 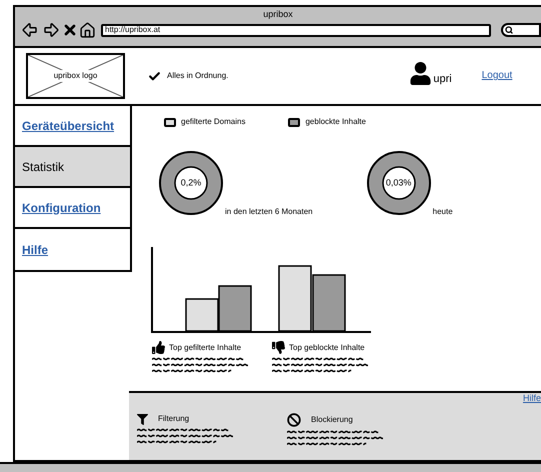 I want to click on legend-label: geblockte Inhalte, so click(x=335, y=122).